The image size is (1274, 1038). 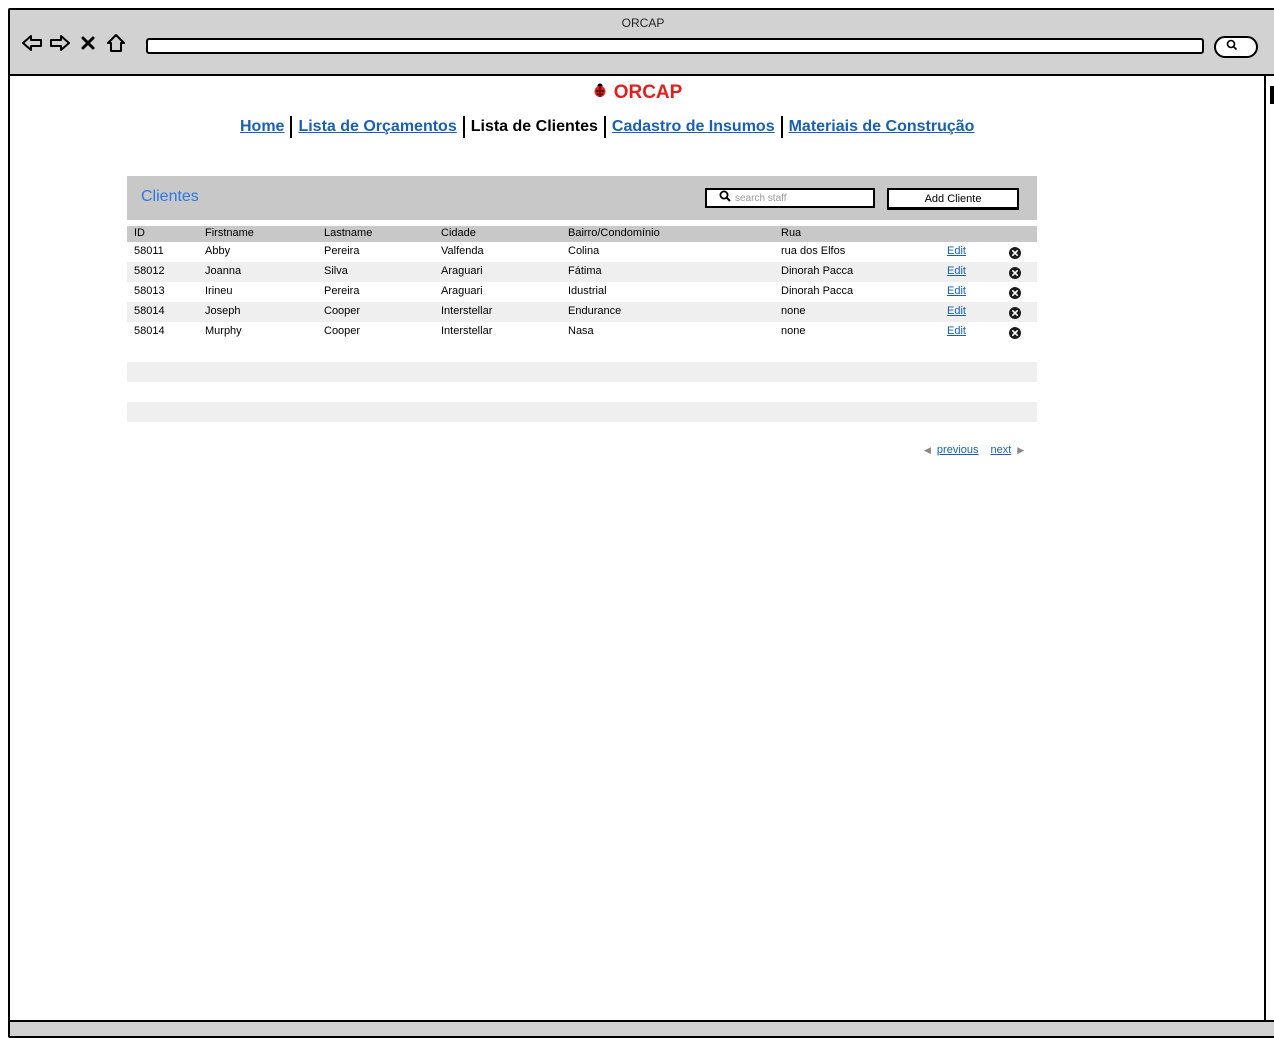 What do you see at coordinates (149, 271) in the screenshot?
I see `table-cell: 58012` at bounding box center [149, 271].